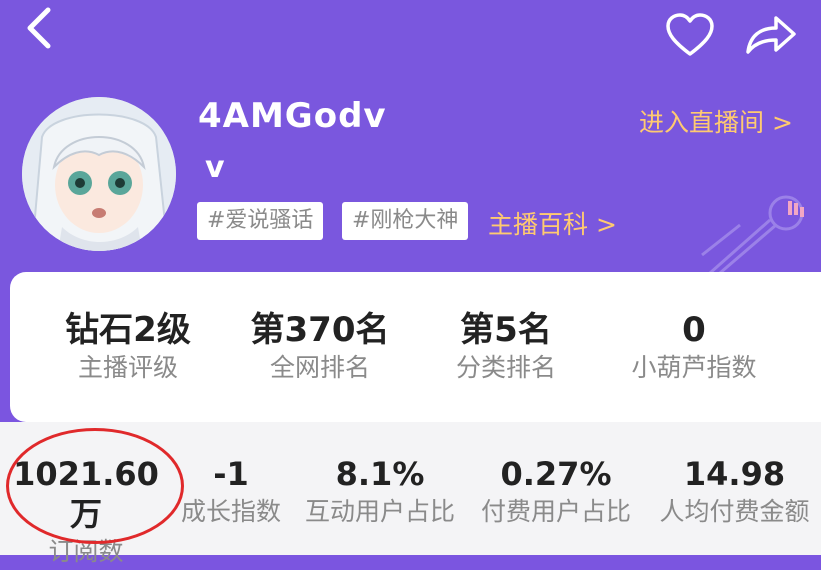 Image resolution: width=821 pixels, height=570 pixels. Describe the element at coordinates (231, 474) in the screenshot. I see `stat-value: -1` at that location.